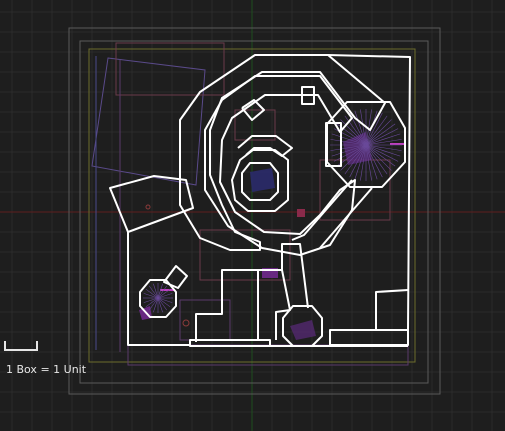 The height and width of the screenshot is (431, 505). What do you see at coordinates (46, 369) in the screenshot?
I see `scale-label: 1 Box = 1 Unit` at bounding box center [46, 369].